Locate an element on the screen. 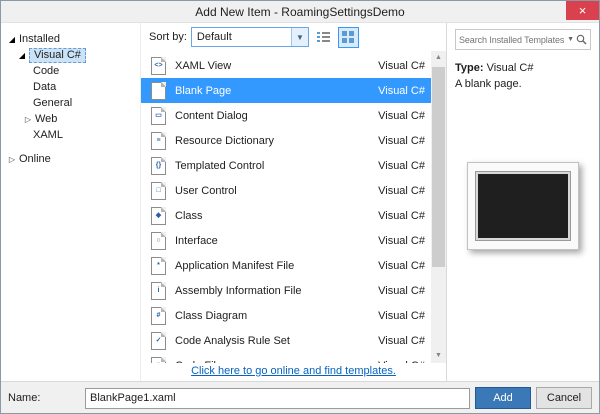 The width and height of the screenshot is (600, 414). add-button: Add is located at coordinates (503, 398).